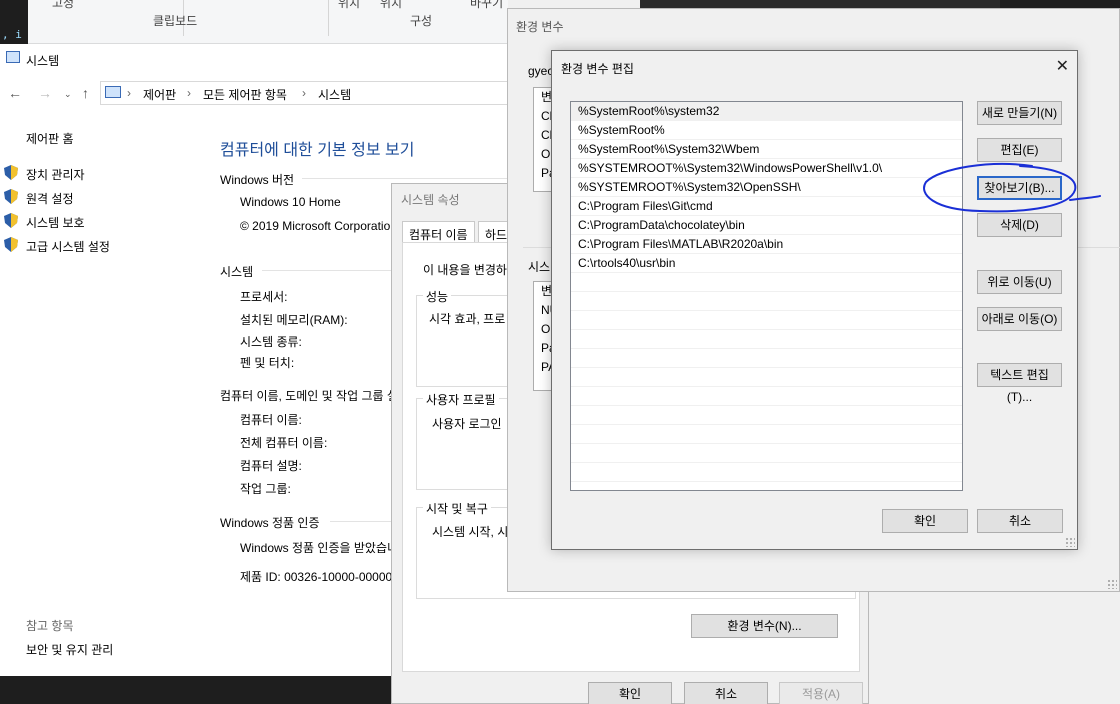  I want to click on new-button: 새로 만들기(N), so click(1019, 113).